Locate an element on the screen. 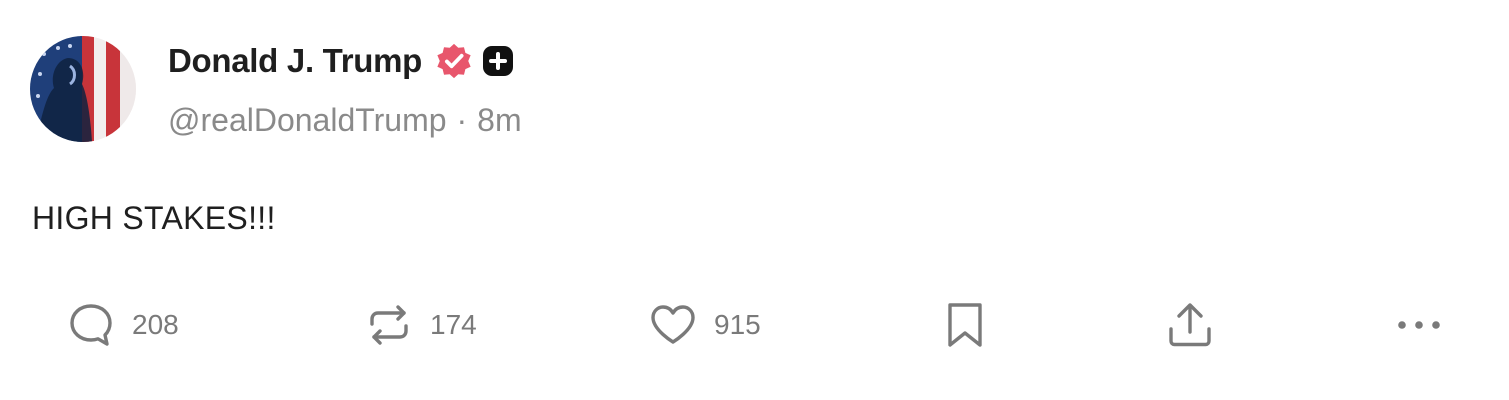 Image resolution: width=1509 pixels, height=400 pixels. reply-count: 208 is located at coordinates (155, 324).